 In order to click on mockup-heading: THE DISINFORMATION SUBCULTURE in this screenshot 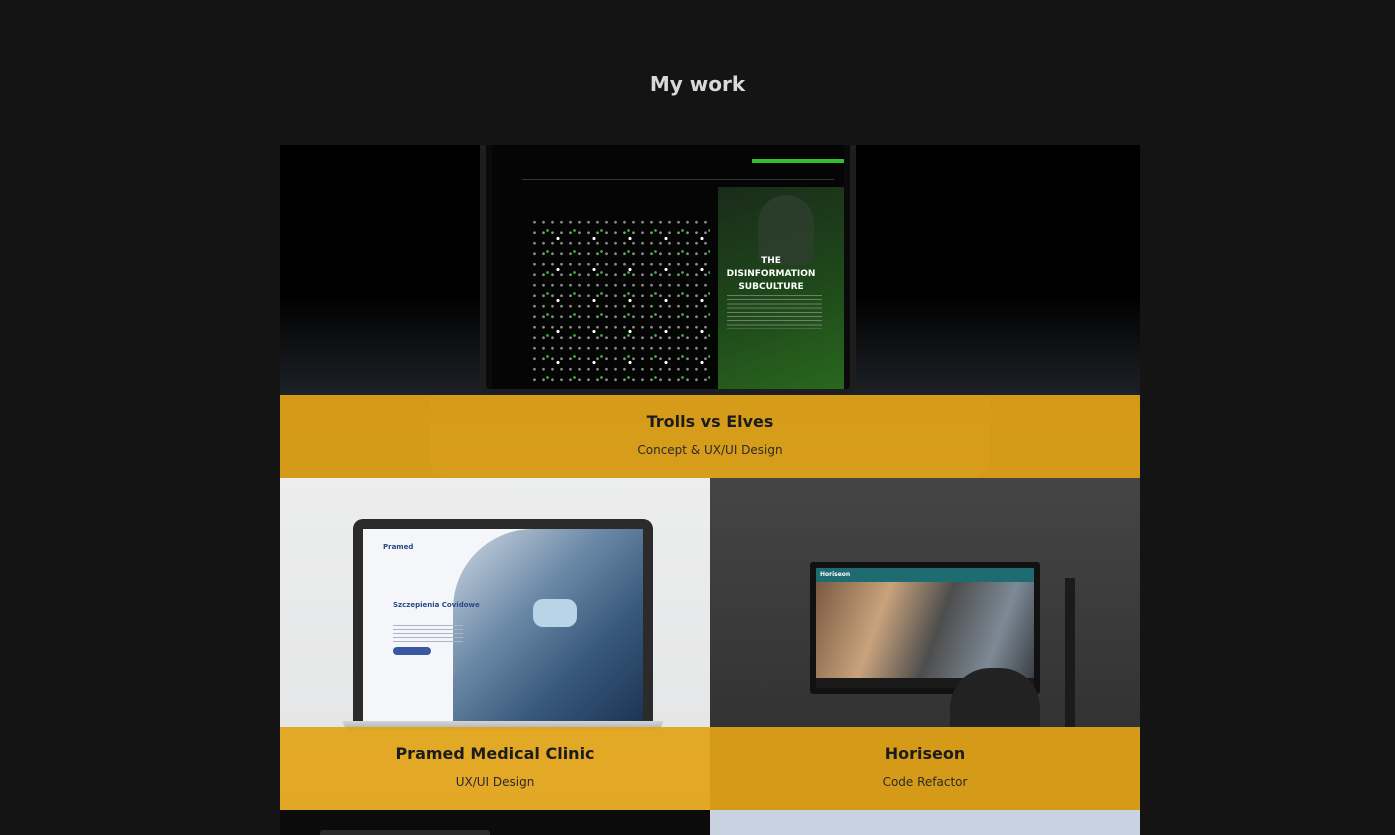, I will do `click(771, 274)`.